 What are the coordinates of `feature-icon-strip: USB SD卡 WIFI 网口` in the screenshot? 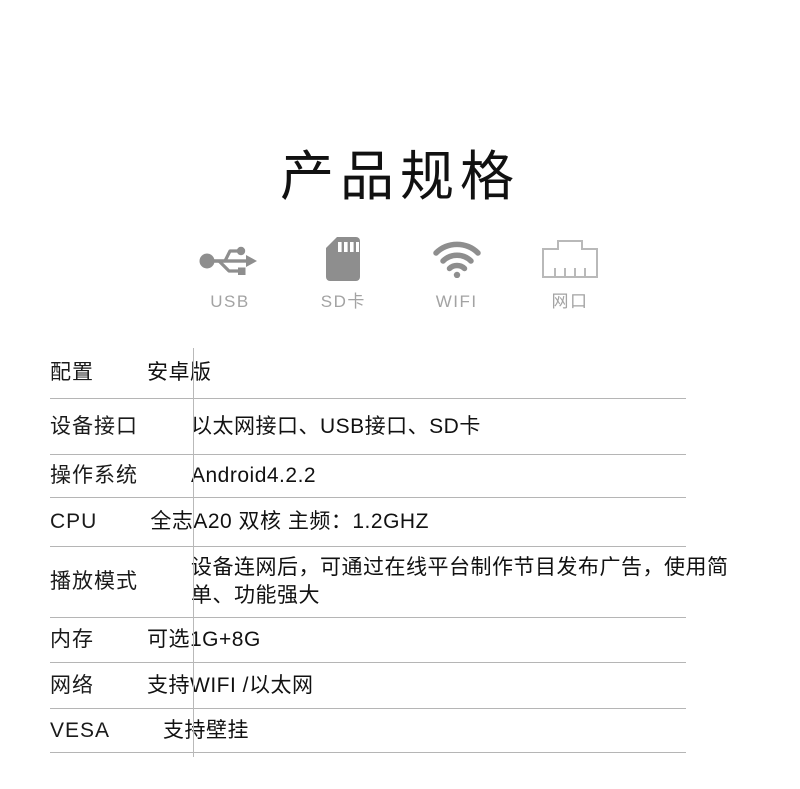 It's located at (400, 274).